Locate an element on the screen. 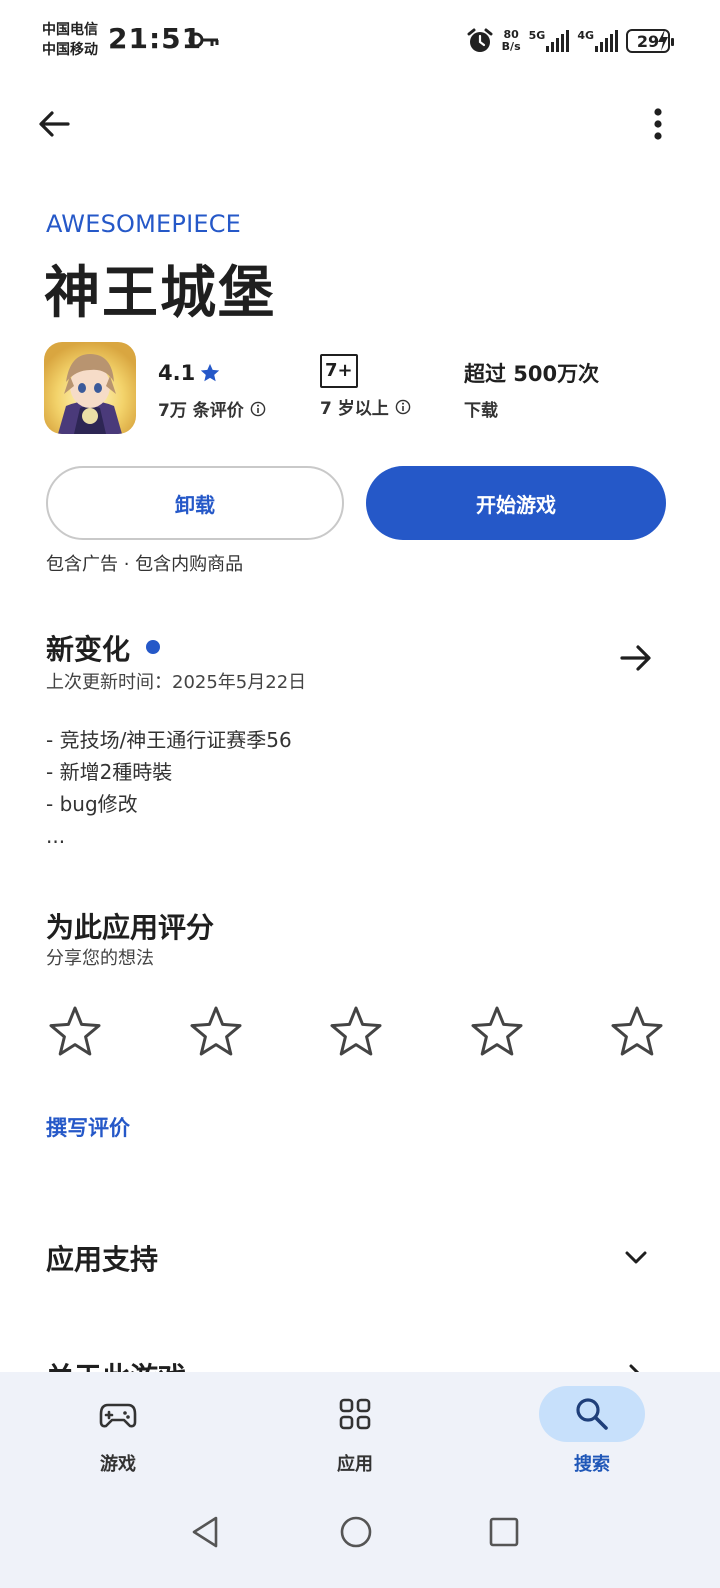  nav-item-search: 搜索 is located at coordinates (592, 1431).